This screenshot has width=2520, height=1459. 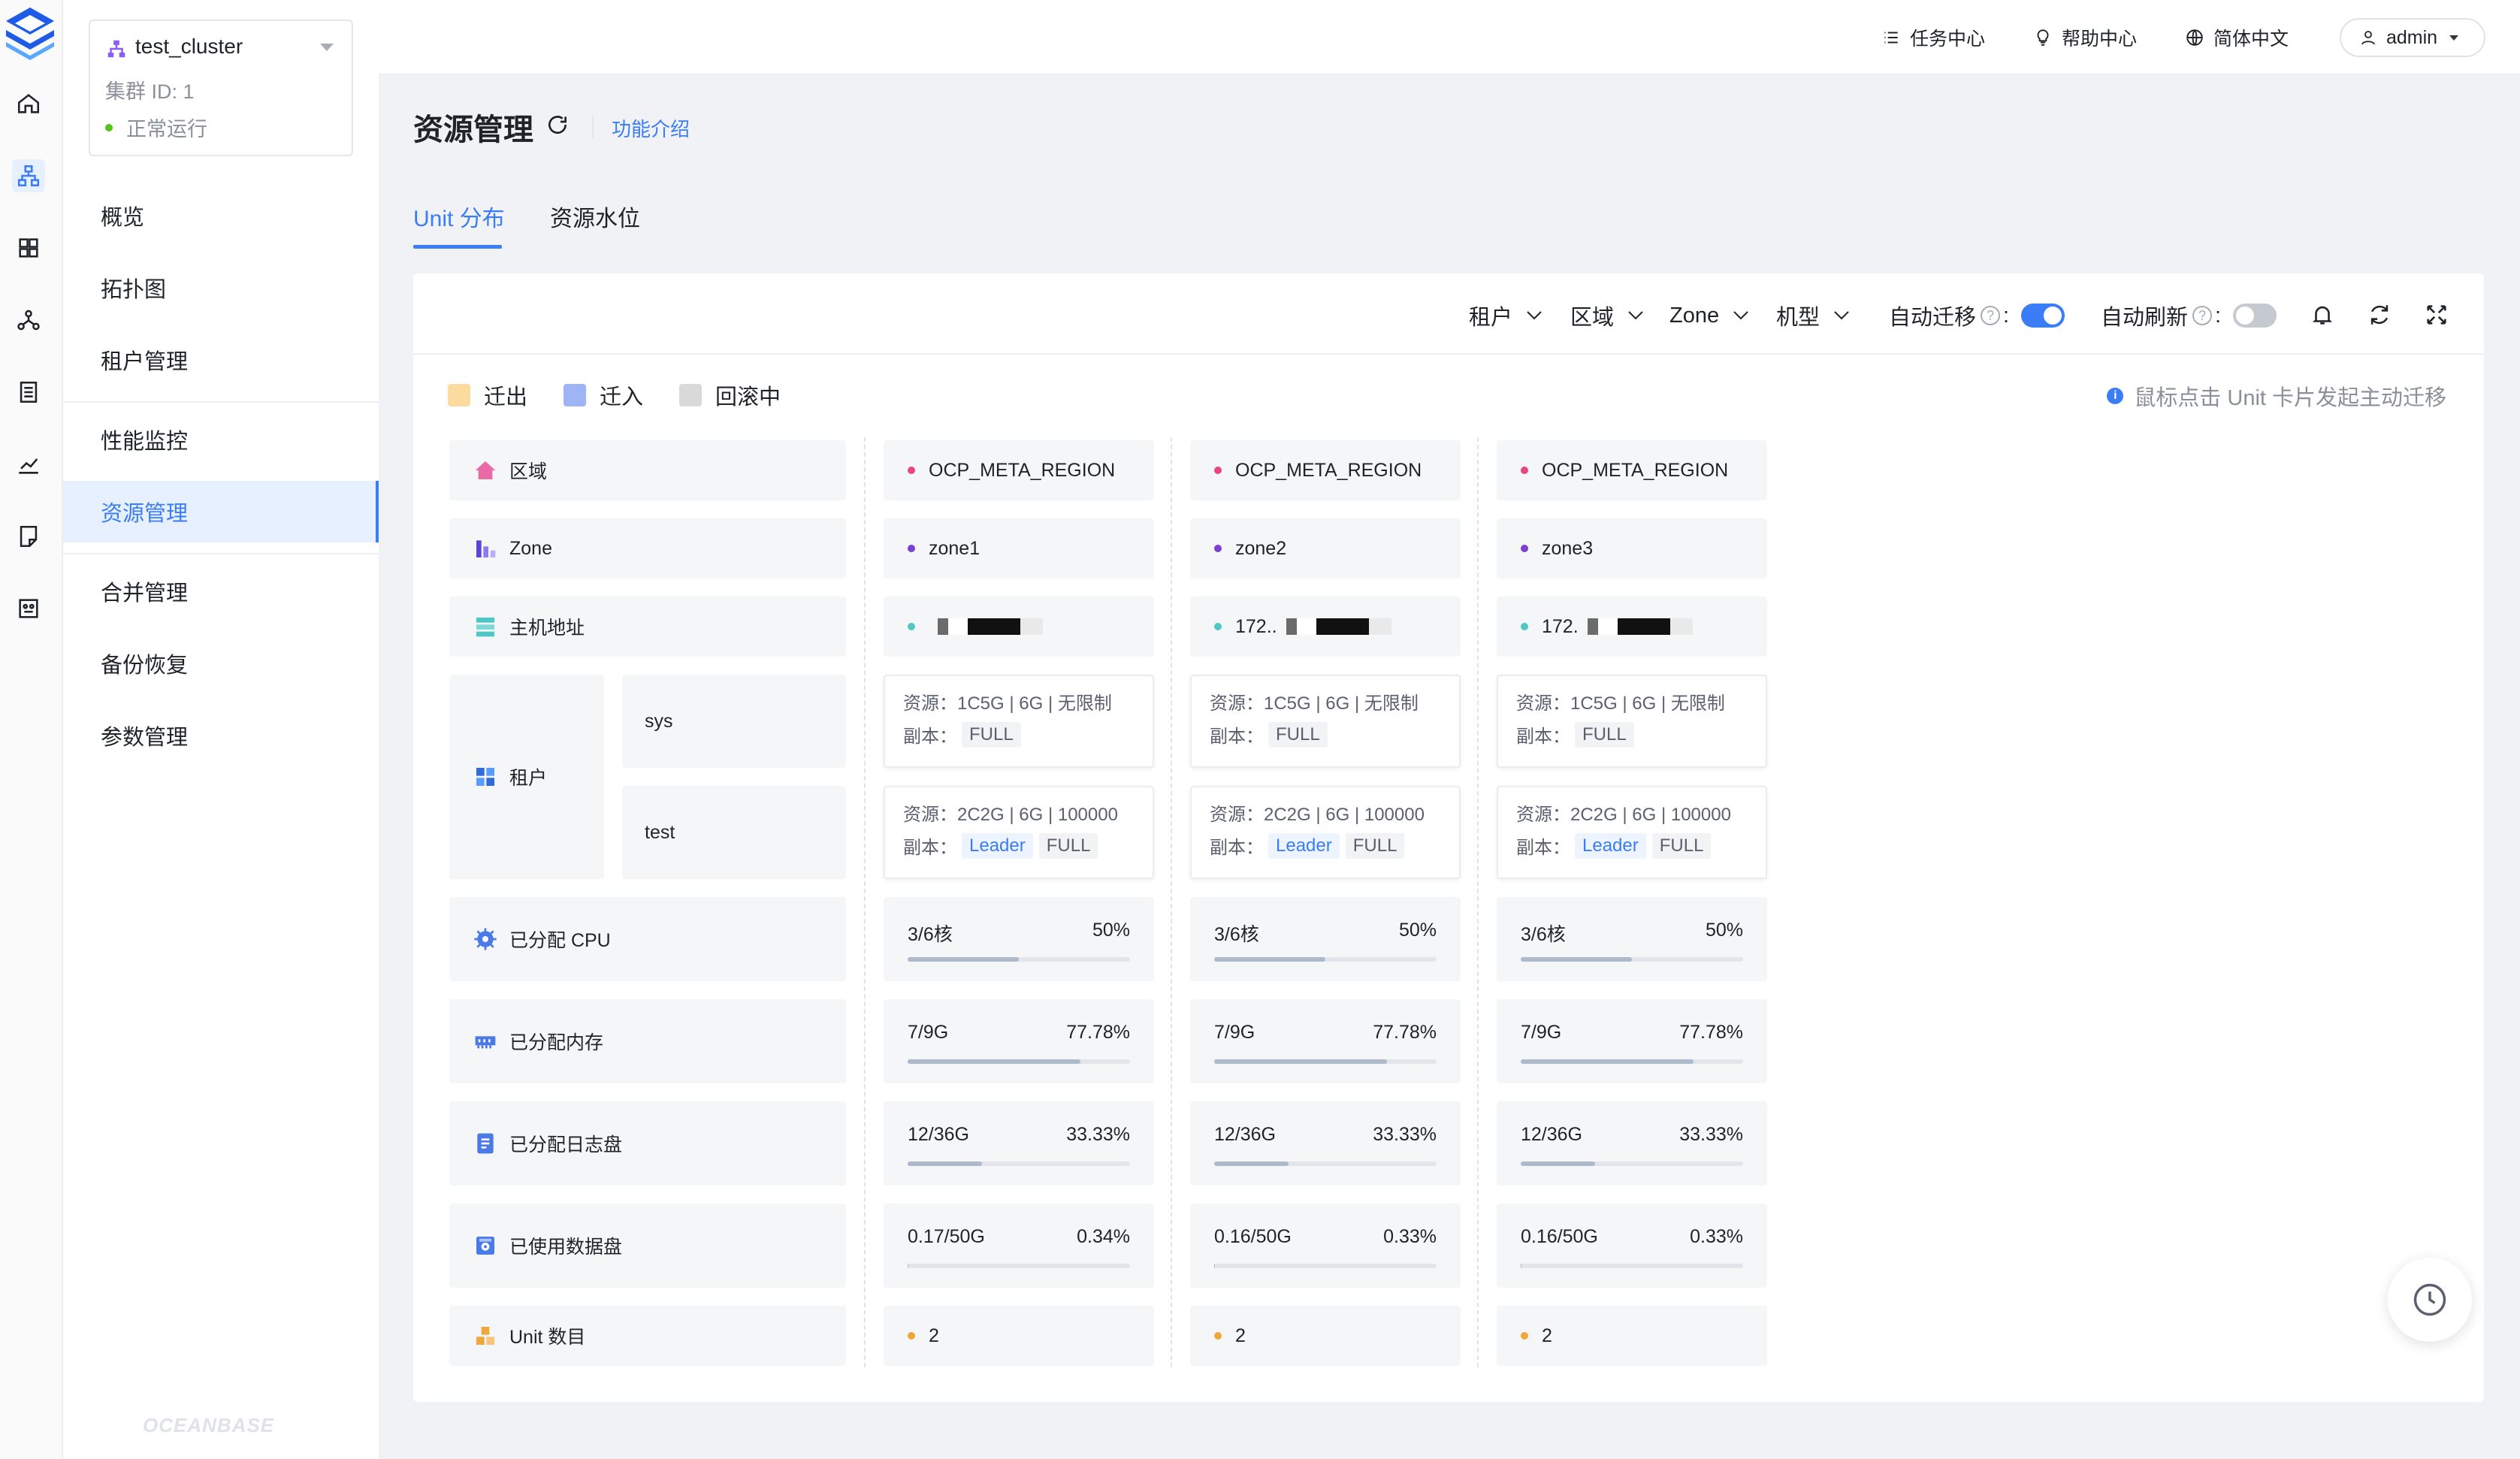 What do you see at coordinates (485, 939) in the screenshot?
I see `cpu-icon` at bounding box center [485, 939].